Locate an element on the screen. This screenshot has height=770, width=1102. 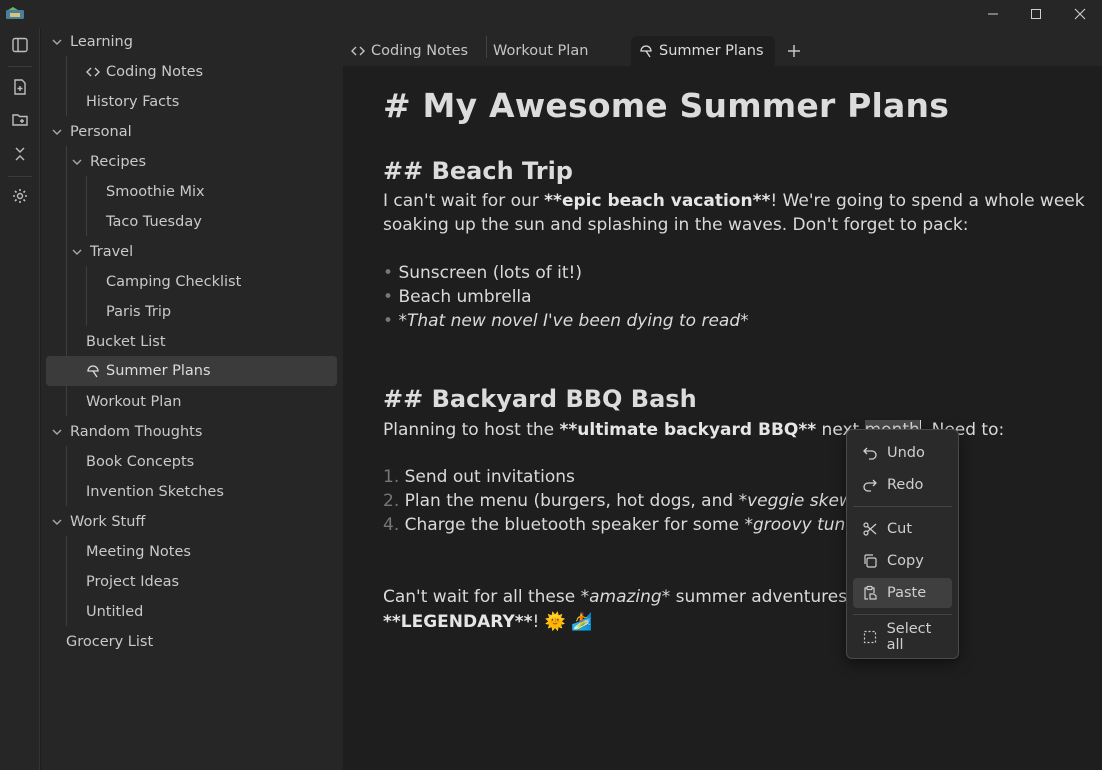
bold-text: **epic beach vacation** is located at coordinates (657, 201).